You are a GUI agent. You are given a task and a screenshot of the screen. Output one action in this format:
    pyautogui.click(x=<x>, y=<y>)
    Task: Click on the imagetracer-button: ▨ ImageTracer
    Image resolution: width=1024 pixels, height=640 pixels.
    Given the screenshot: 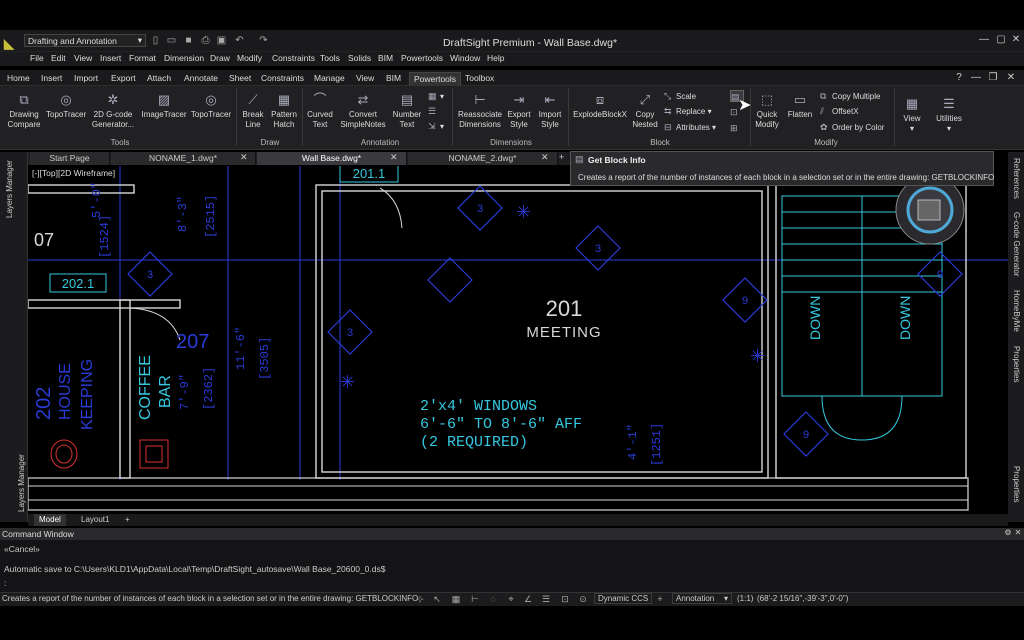 What is the action you would take?
    pyautogui.click(x=164, y=106)
    